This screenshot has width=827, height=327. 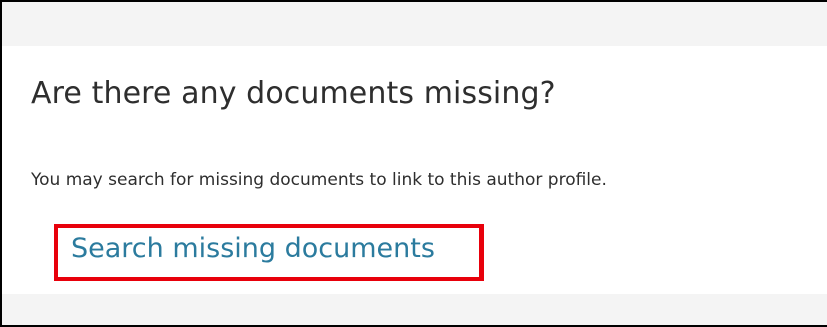 What do you see at coordinates (414, 24) in the screenshot?
I see `top-divider-band` at bounding box center [414, 24].